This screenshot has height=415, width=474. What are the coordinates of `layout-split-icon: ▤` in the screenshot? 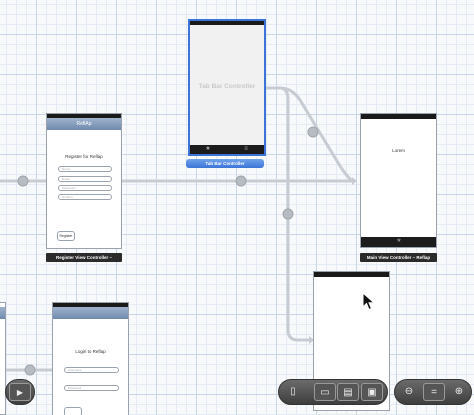 It's located at (348, 392).